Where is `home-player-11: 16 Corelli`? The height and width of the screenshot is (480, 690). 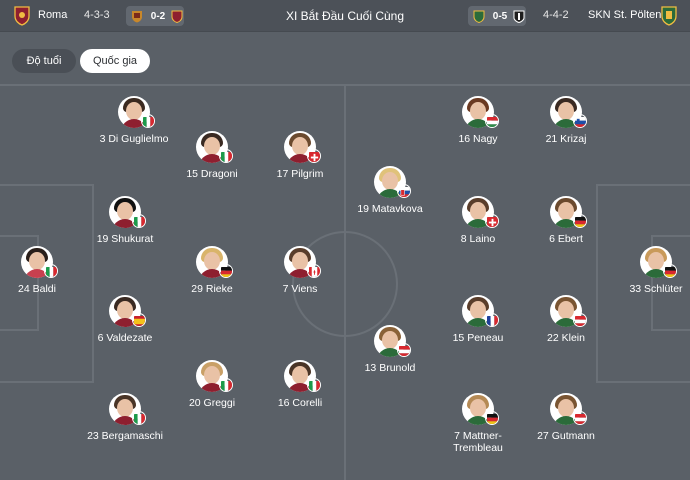 home-player-11: 16 Corelli is located at coordinates (300, 384).